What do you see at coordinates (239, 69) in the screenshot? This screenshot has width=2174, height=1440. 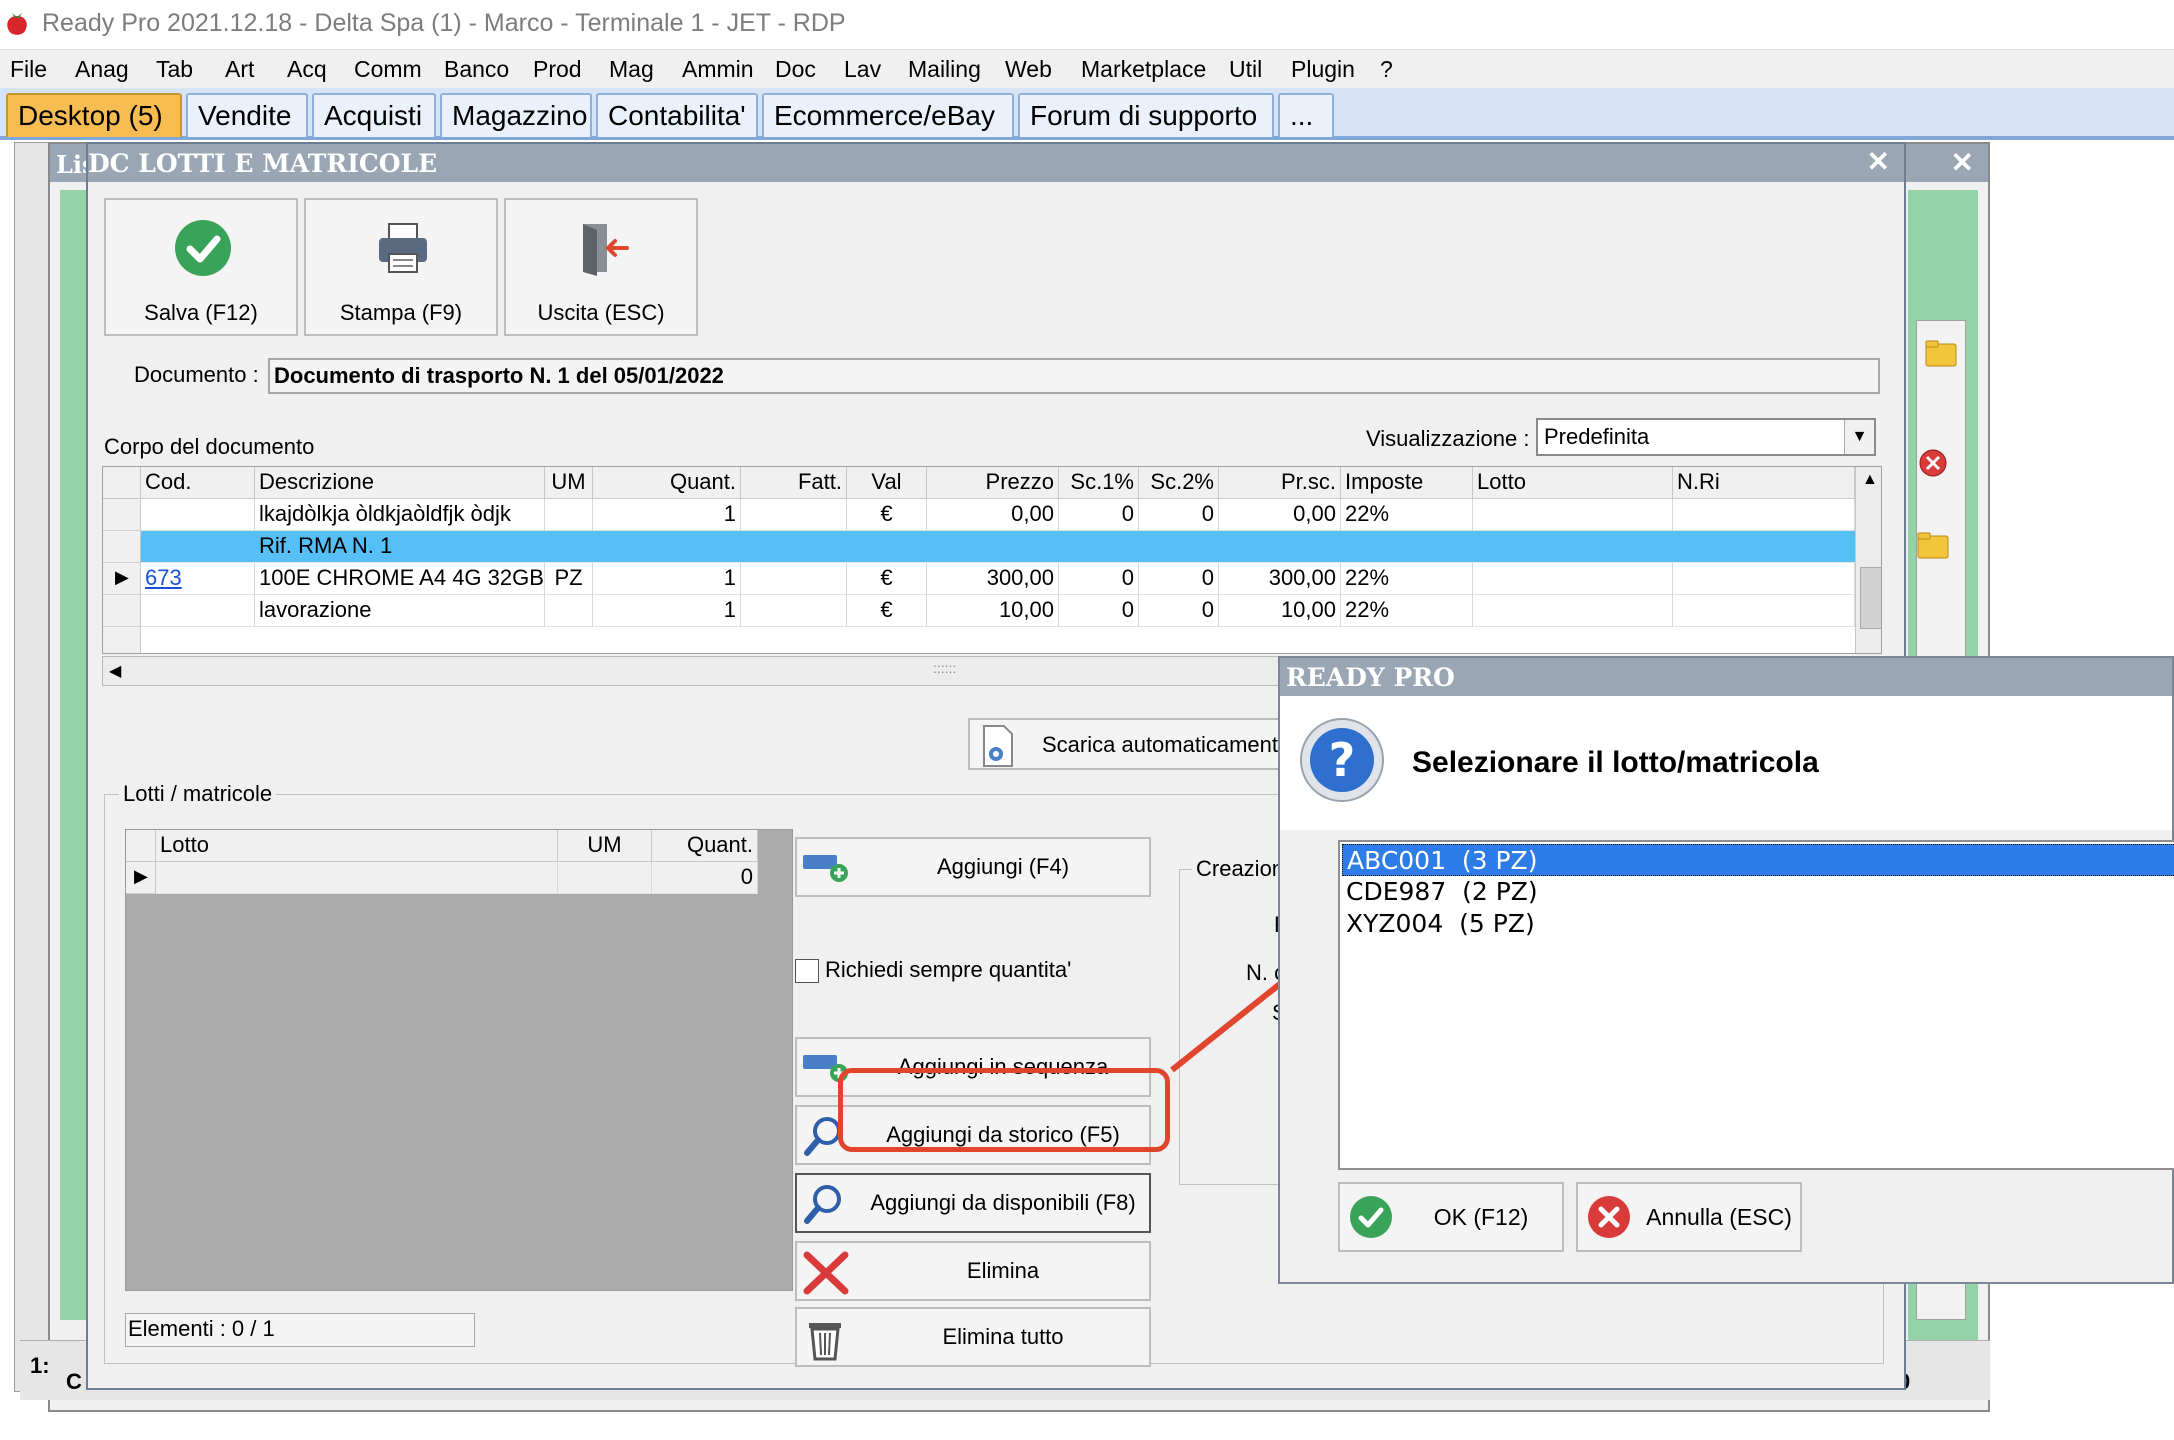 I see `menu-art: Art` at bounding box center [239, 69].